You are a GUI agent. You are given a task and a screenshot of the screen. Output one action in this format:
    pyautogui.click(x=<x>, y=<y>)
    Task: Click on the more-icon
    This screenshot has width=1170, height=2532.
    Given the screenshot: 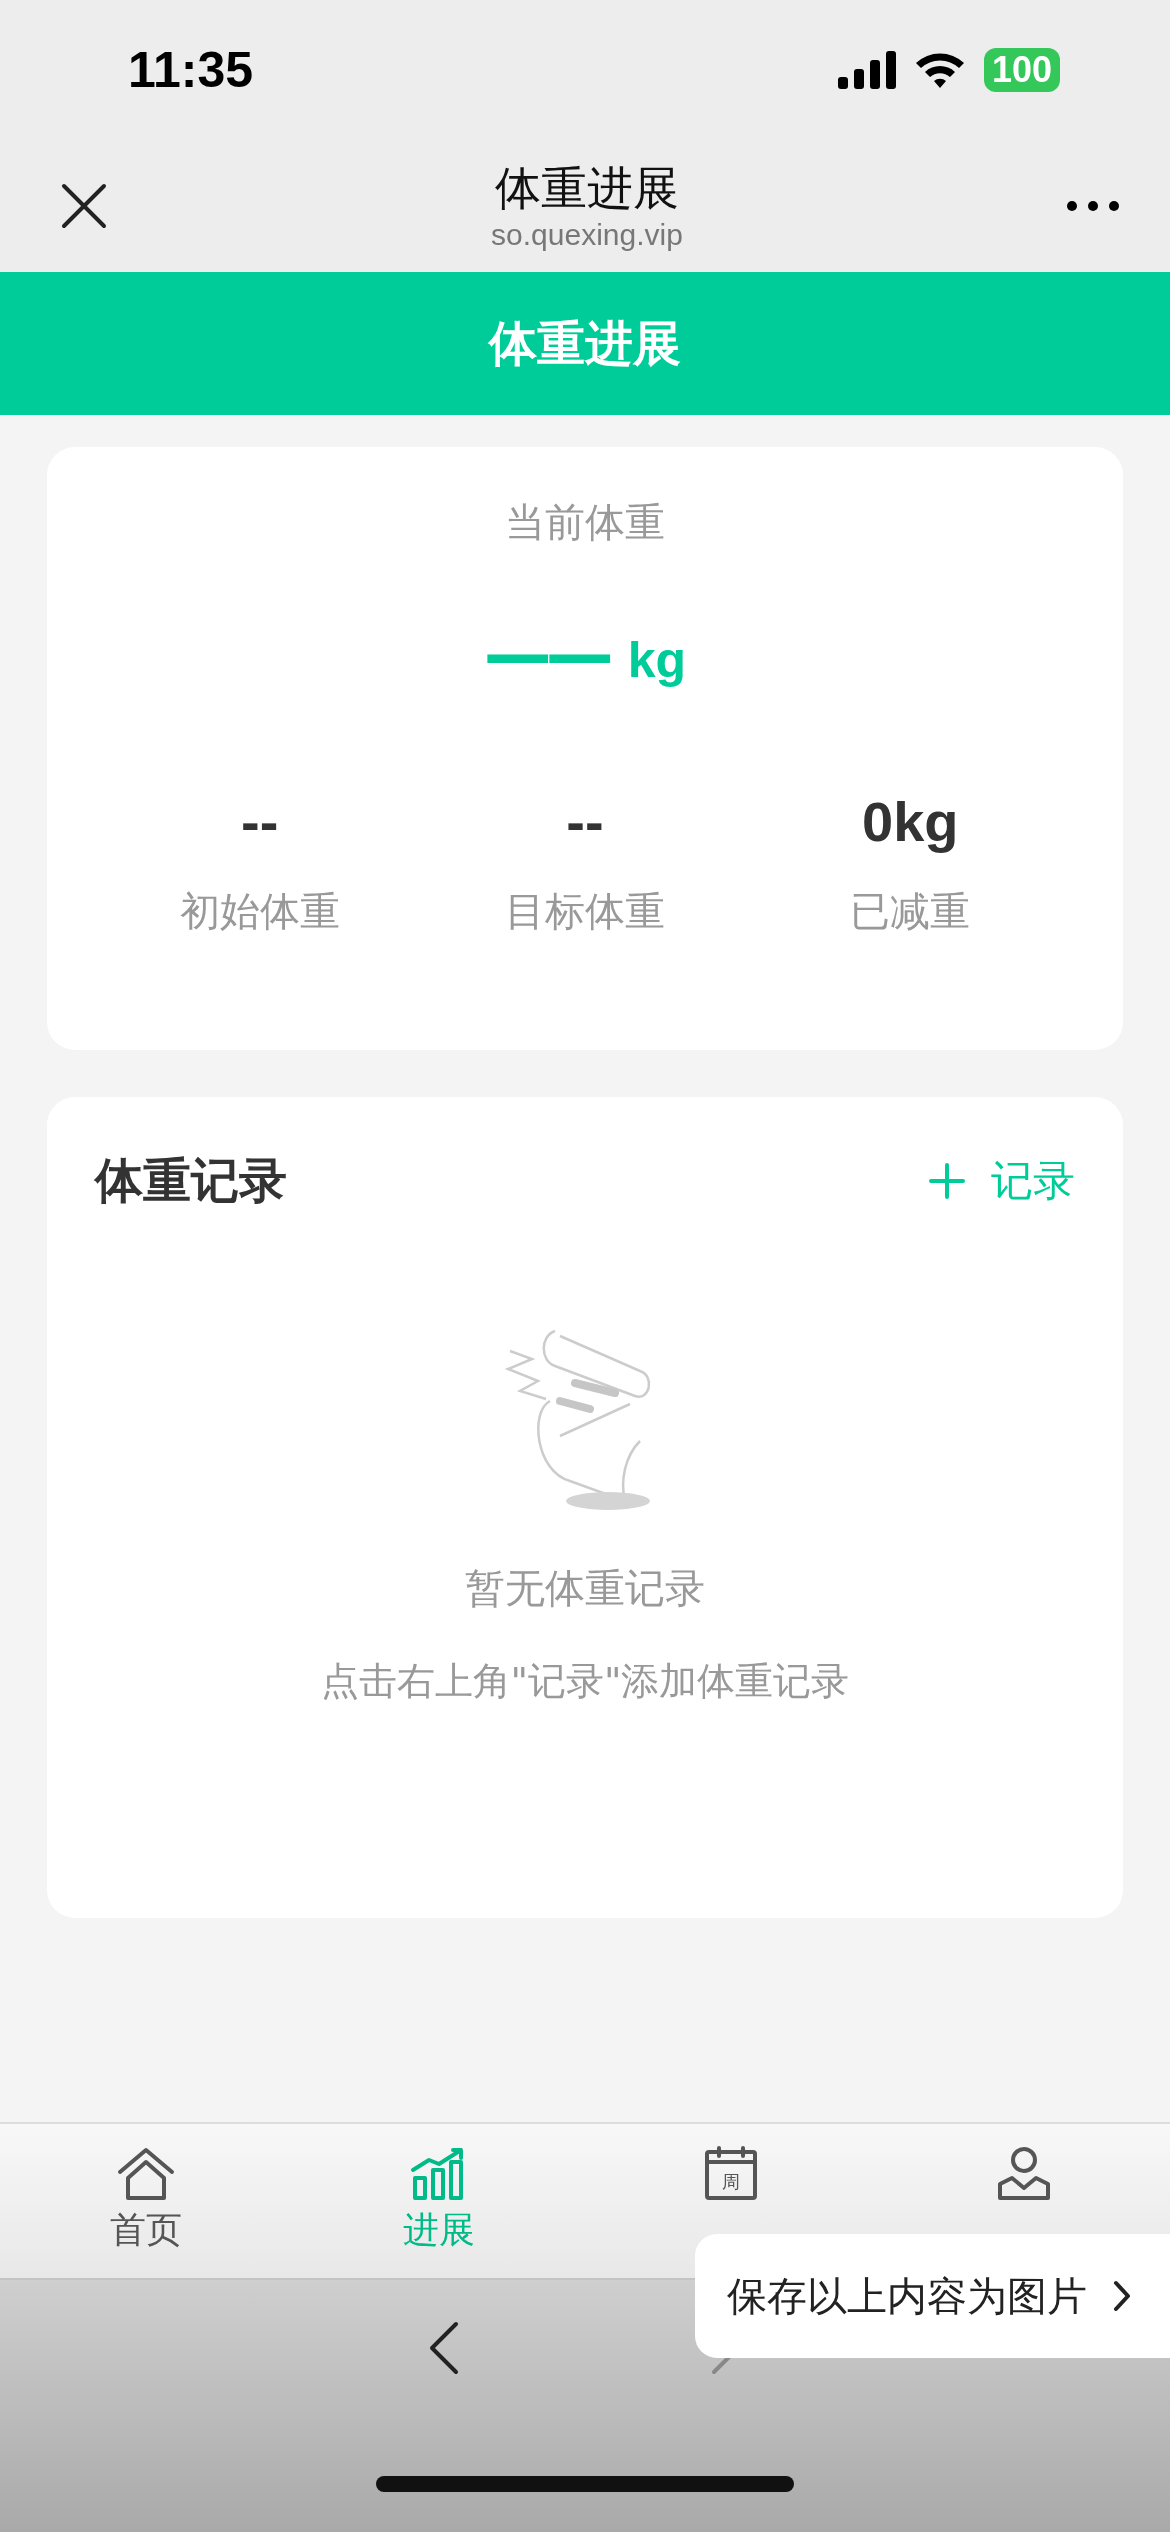 What is the action you would take?
    pyautogui.click(x=1093, y=206)
    